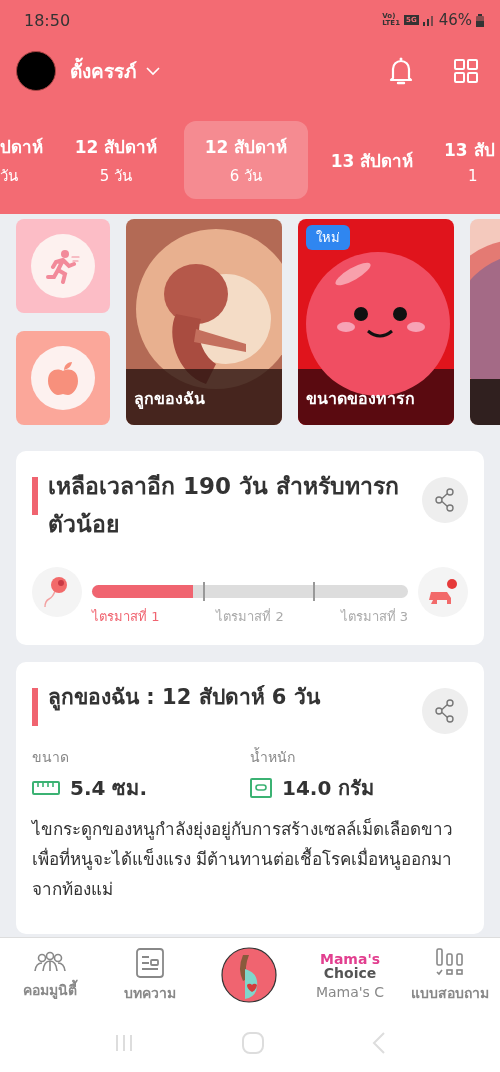 Image resolution: width=500 pixels, height=1072 pixels. What do you see at coordinates (443, 592) in the screenshot?
I see `crawling-baby-icon` at bounding box center [443, 592].